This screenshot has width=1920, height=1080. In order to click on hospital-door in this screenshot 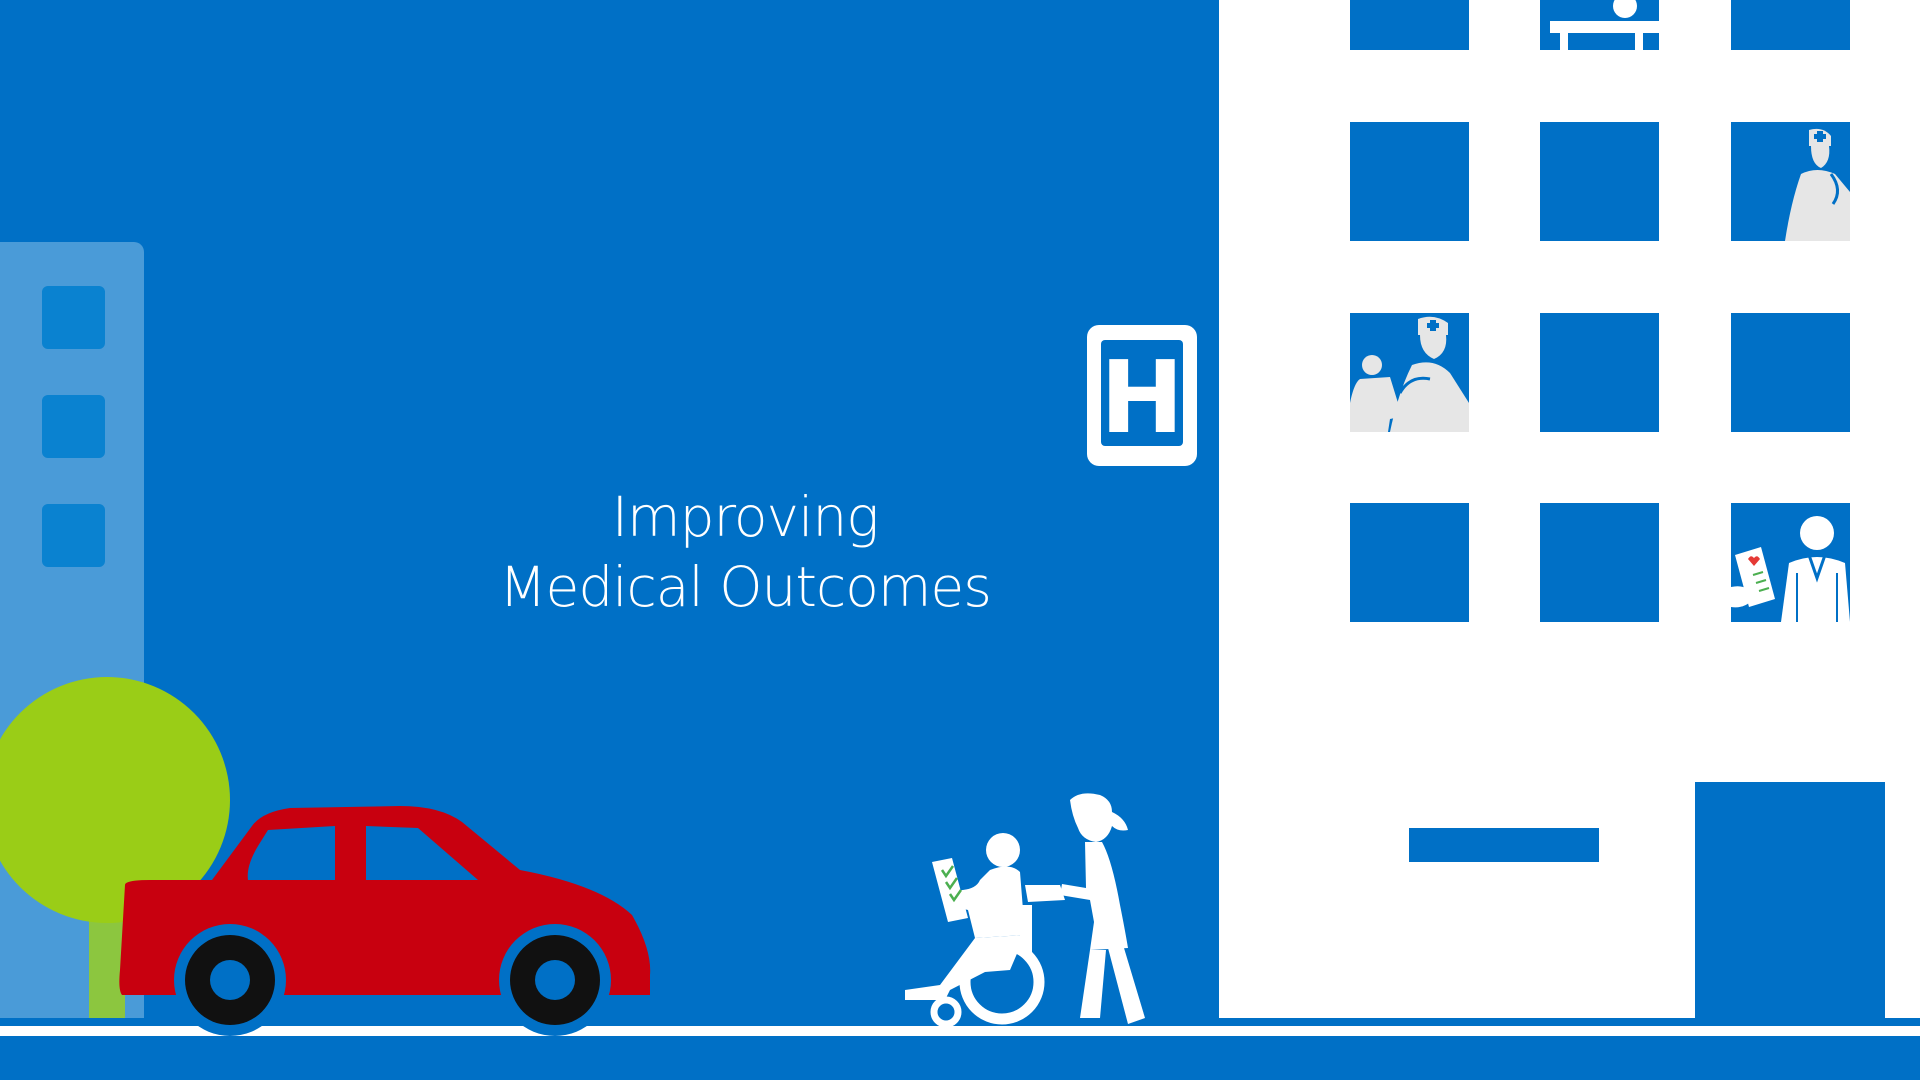, I will do `click(1790, 902)`.